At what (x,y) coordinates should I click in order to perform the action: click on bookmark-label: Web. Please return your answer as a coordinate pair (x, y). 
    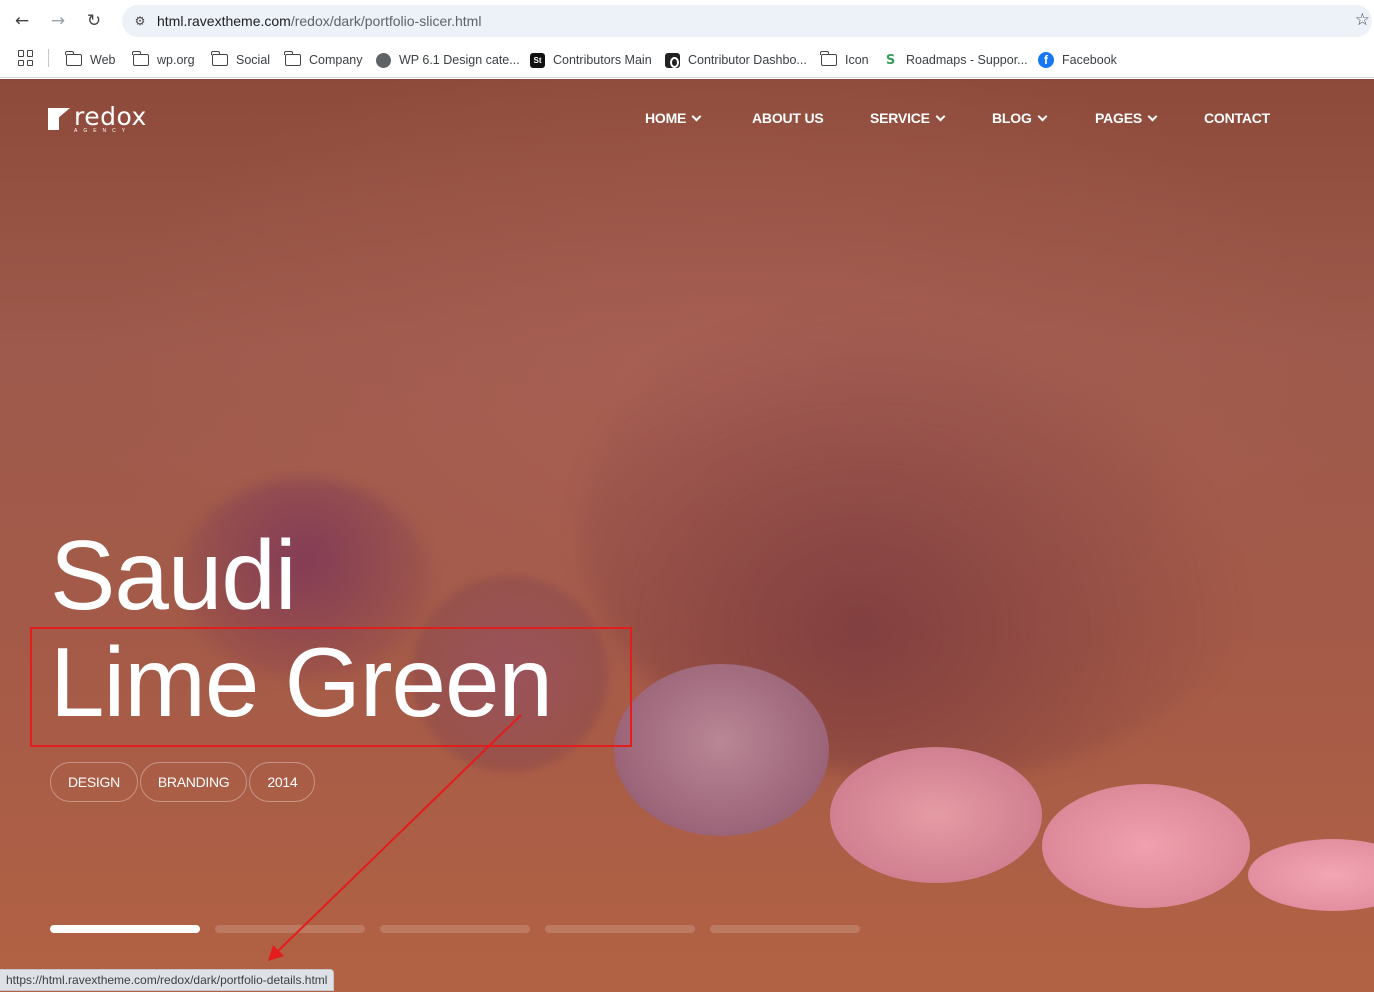
    Looking at the image, I should click on (103, 60).